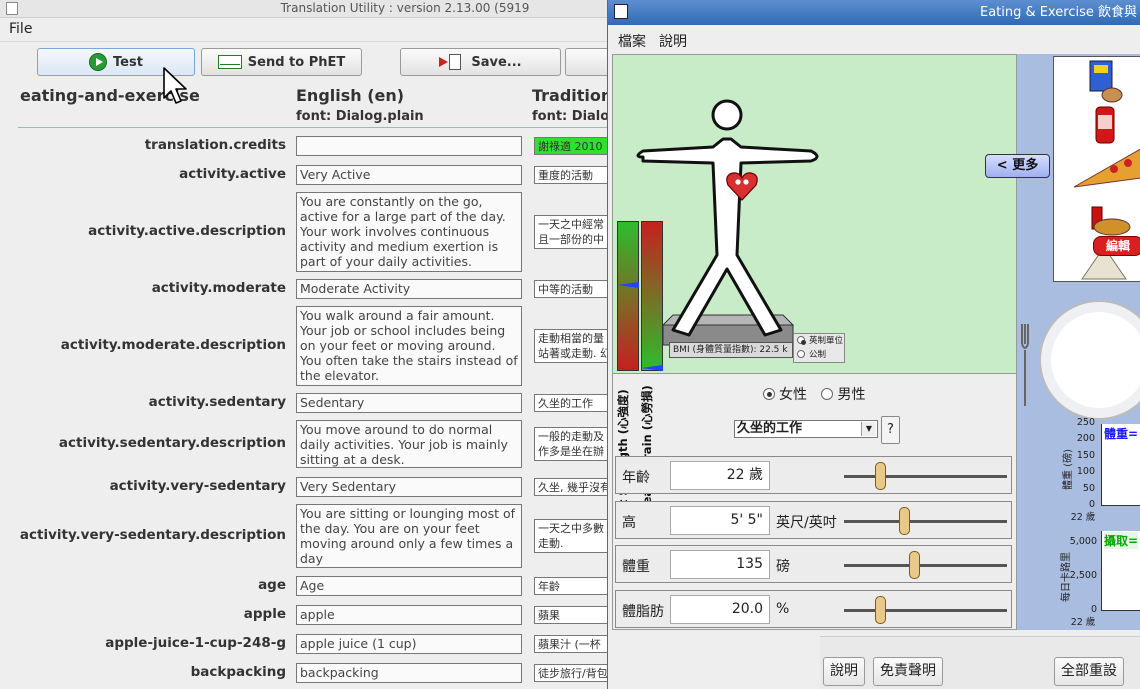 Image resolution: width=1140 pixels, height=689 pixels. Describe the element at coordinates (731, 350) in the screenshot. I see `bmi-readout: BMI (身體質量指數): 22.5 k` at that location.